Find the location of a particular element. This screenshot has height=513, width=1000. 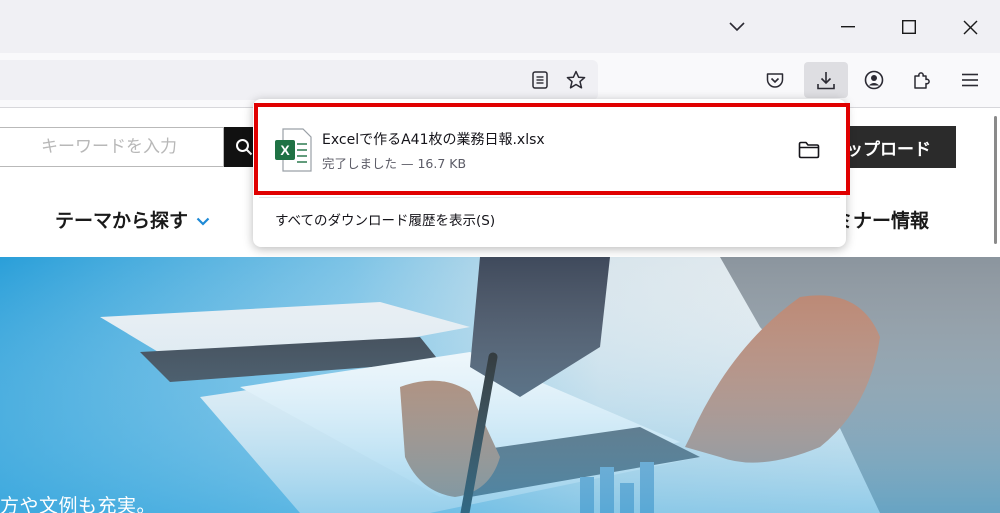

app-menu-button is located at coordinates (970, 80).